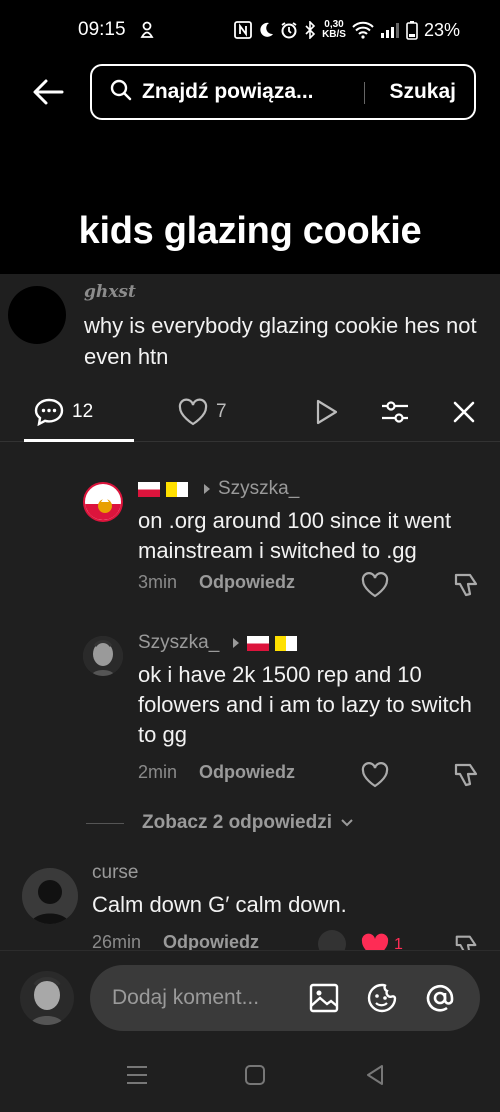  Describe the element at coordinates (412, 30) in the screenshot. I see `battery-icon` at that location.